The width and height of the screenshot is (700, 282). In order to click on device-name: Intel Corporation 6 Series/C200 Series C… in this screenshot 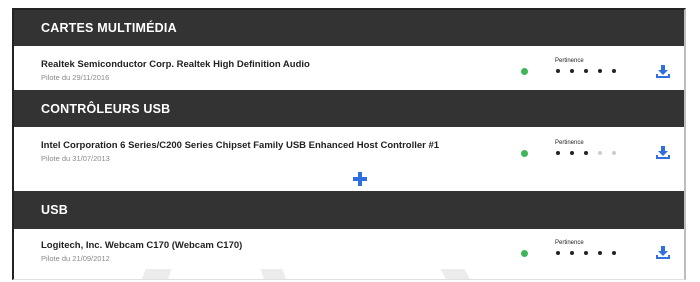, I will do `click(240, 145)`.